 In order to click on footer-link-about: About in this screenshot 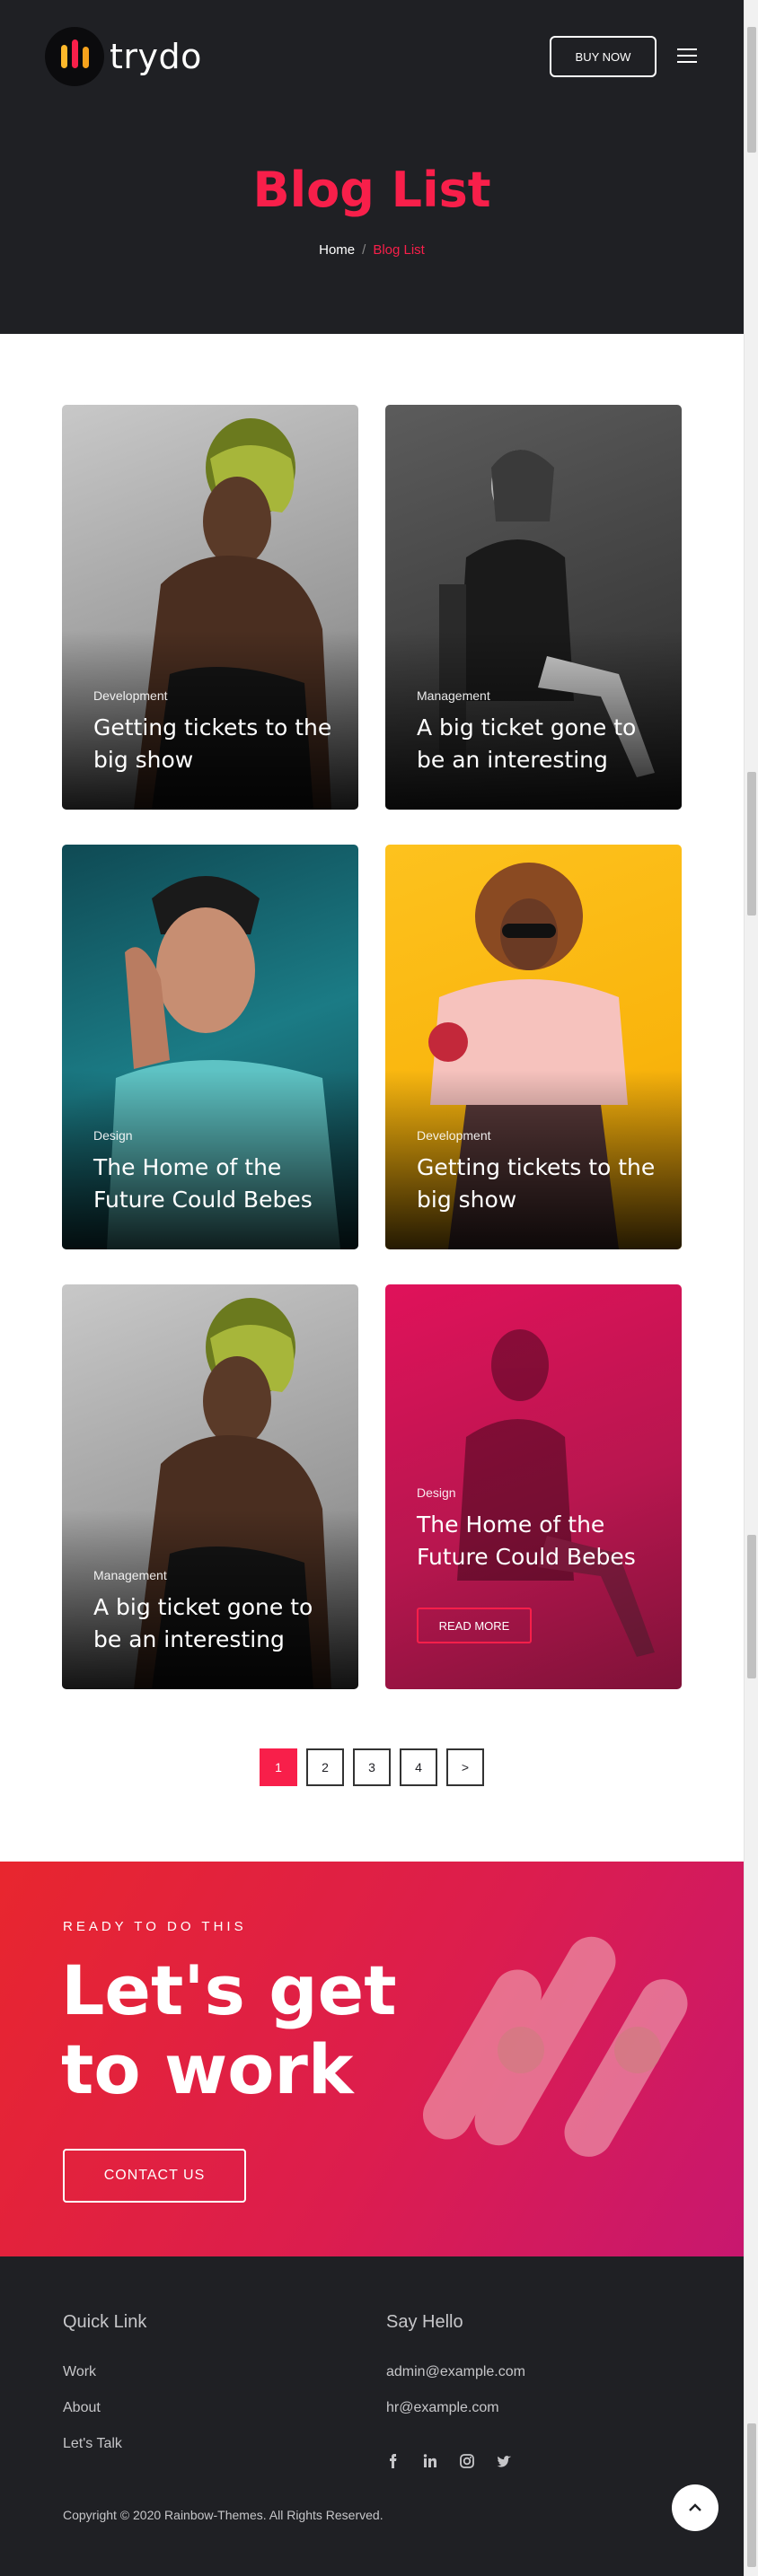, I will do `click(82, 2408)`.